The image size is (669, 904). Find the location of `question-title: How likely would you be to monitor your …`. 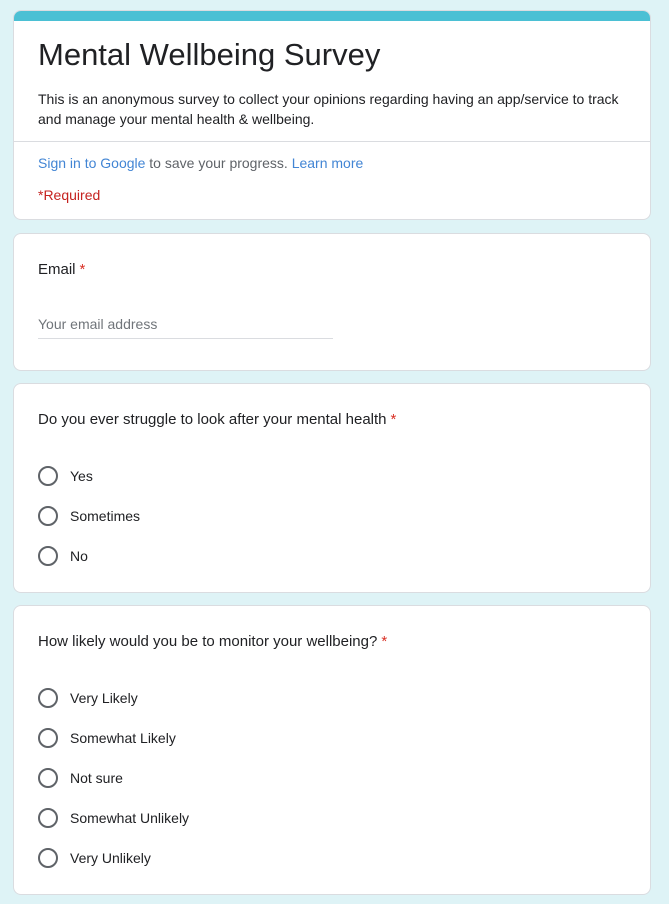

question-title: How likely would you be to monitor your … is located at coordinates (212, 642).